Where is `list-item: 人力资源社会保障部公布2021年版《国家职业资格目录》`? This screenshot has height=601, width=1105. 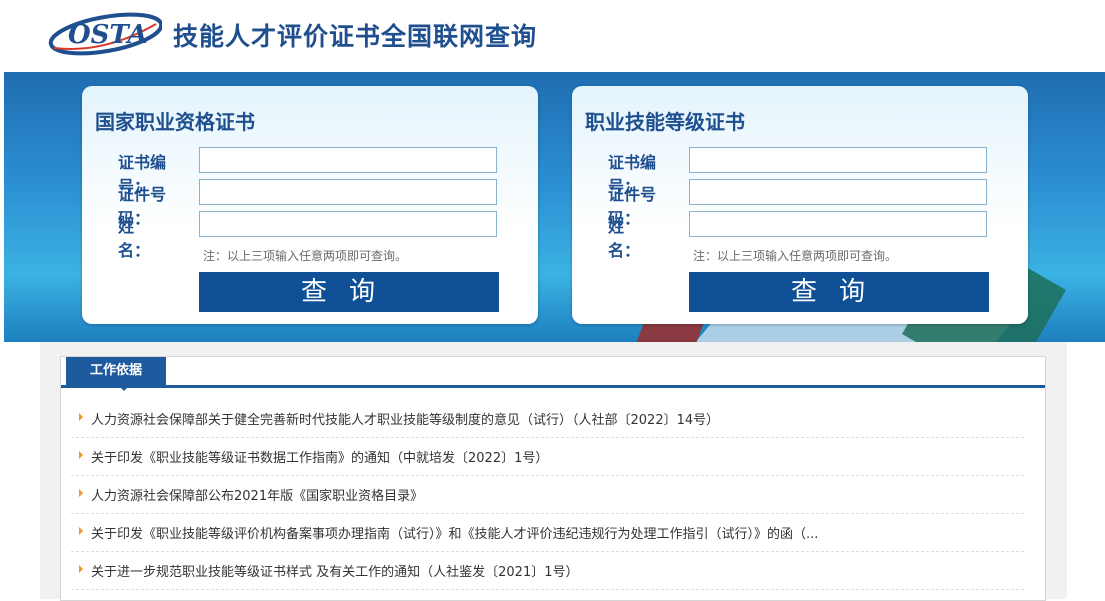
list-item: 人力资源社会保障部公布2021年版《国家职业资格目录》 is located at coordinates (547, 495).